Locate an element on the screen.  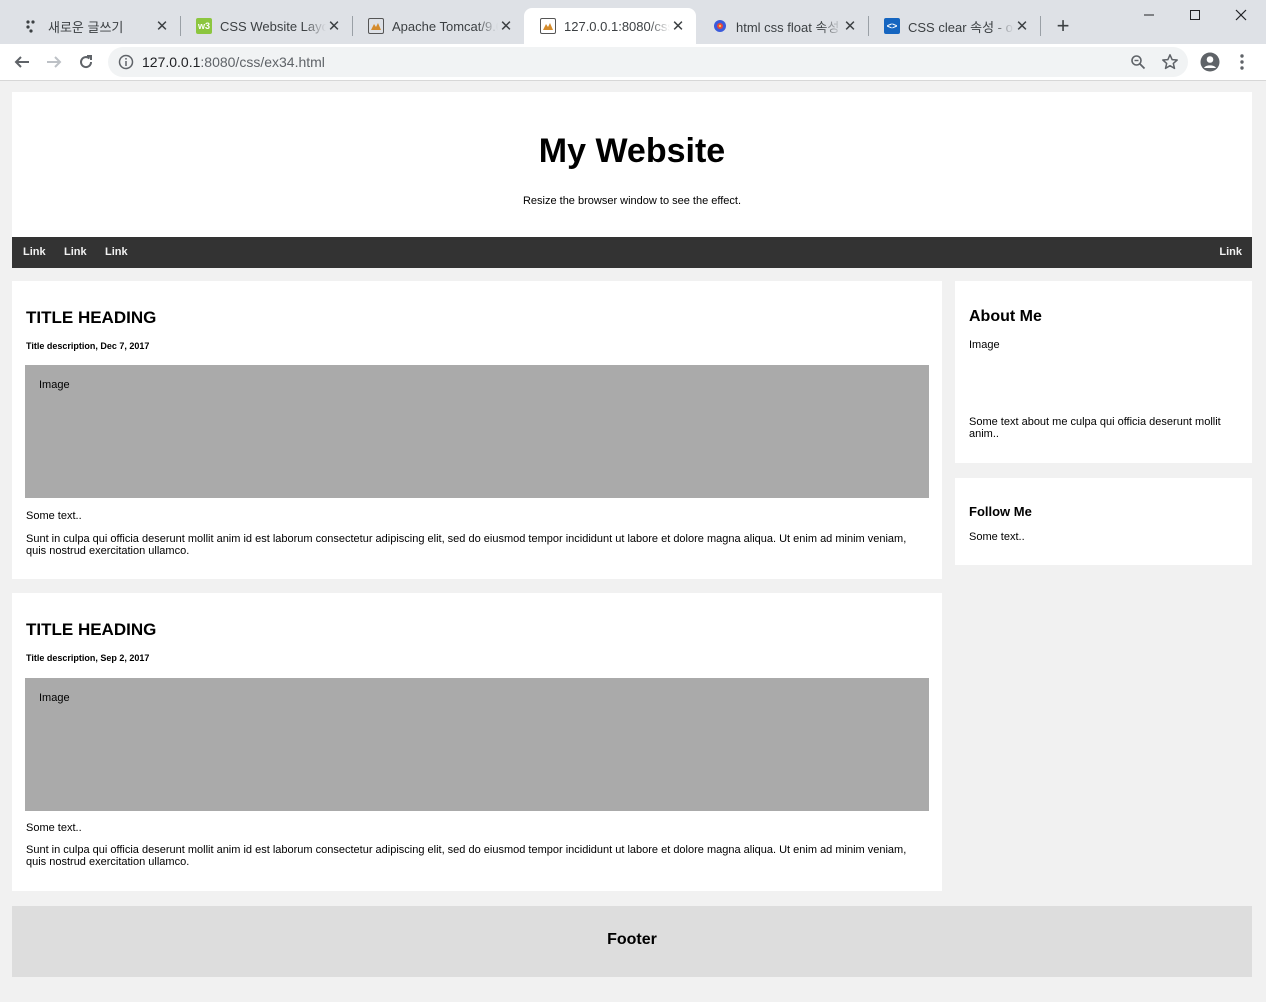
w3-icon: w3 is located at coordinates (204, 26).